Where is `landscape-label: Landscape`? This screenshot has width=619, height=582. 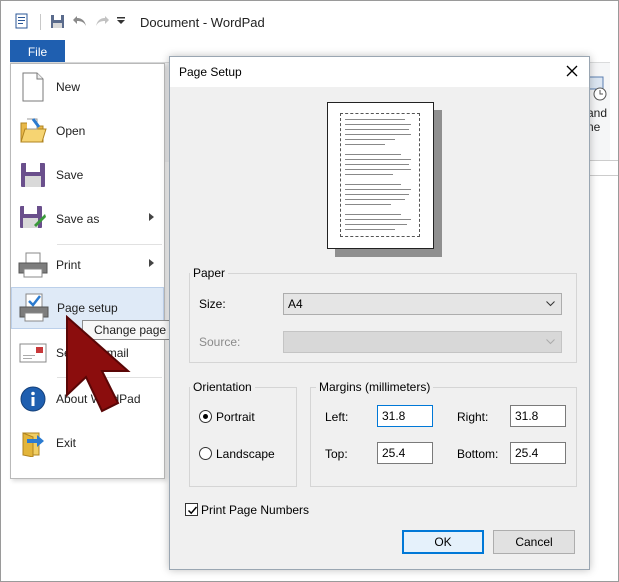
landscape-label: Landscape is located at coordinates (245, 454).